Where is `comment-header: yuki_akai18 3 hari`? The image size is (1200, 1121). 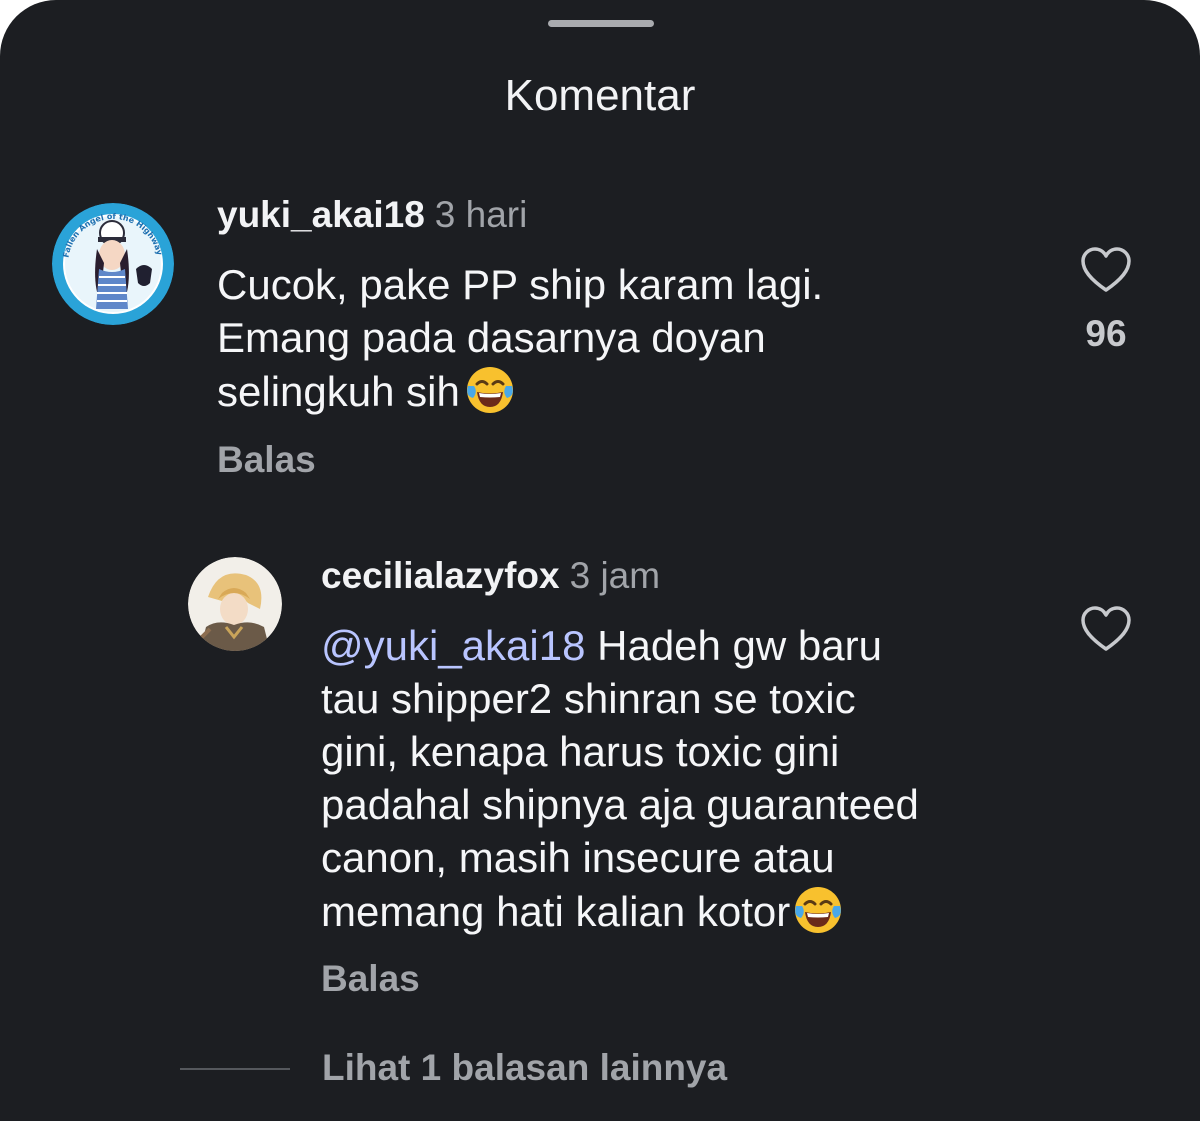
comment-header: yuki_akai18 3 hari is located at coordinates (372, 215).